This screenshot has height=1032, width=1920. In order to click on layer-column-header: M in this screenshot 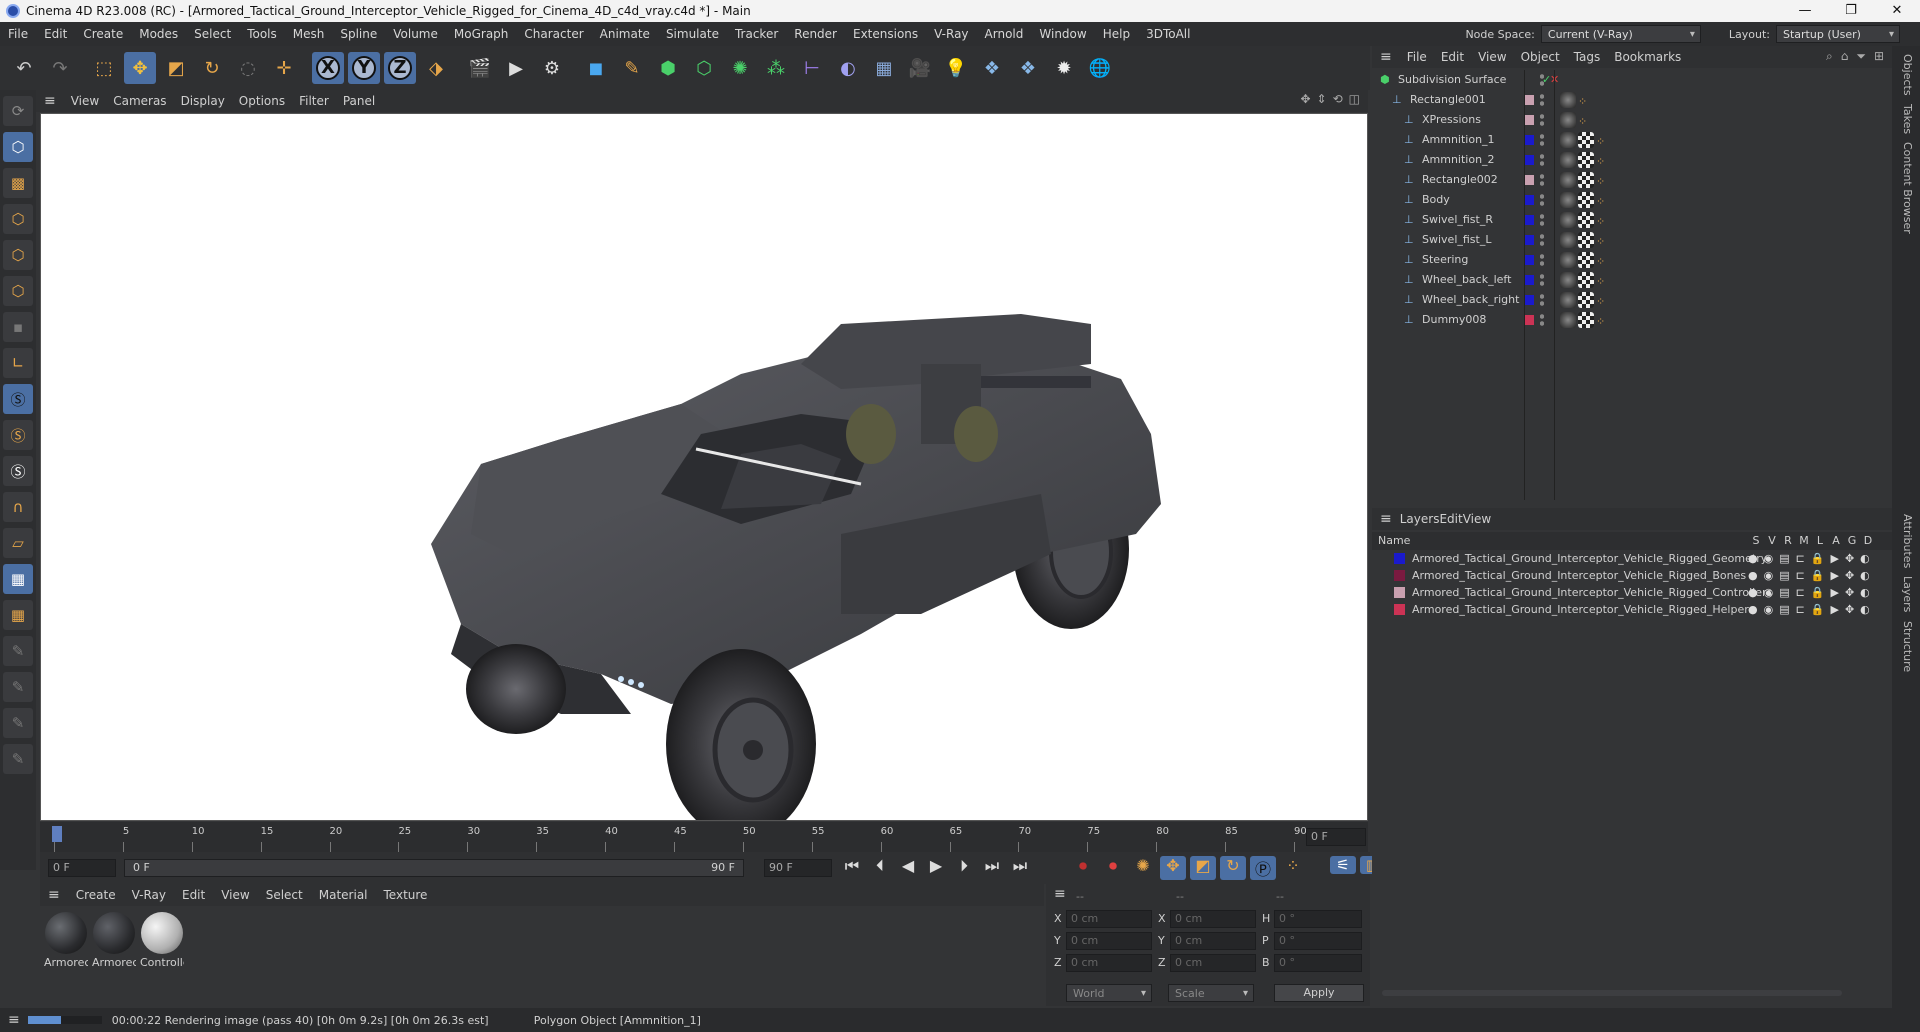, I will do `click(1804, 541)`.